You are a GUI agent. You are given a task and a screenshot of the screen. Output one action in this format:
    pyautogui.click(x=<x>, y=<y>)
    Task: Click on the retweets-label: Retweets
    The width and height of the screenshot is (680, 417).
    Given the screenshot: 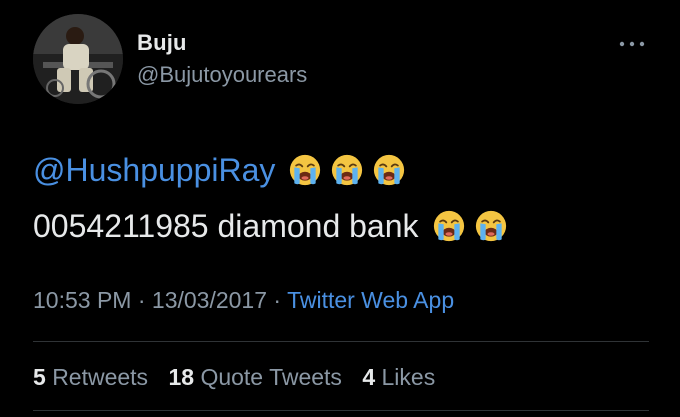 What is the action you would take?
    pyautogui.click(x=100, y=377)
    